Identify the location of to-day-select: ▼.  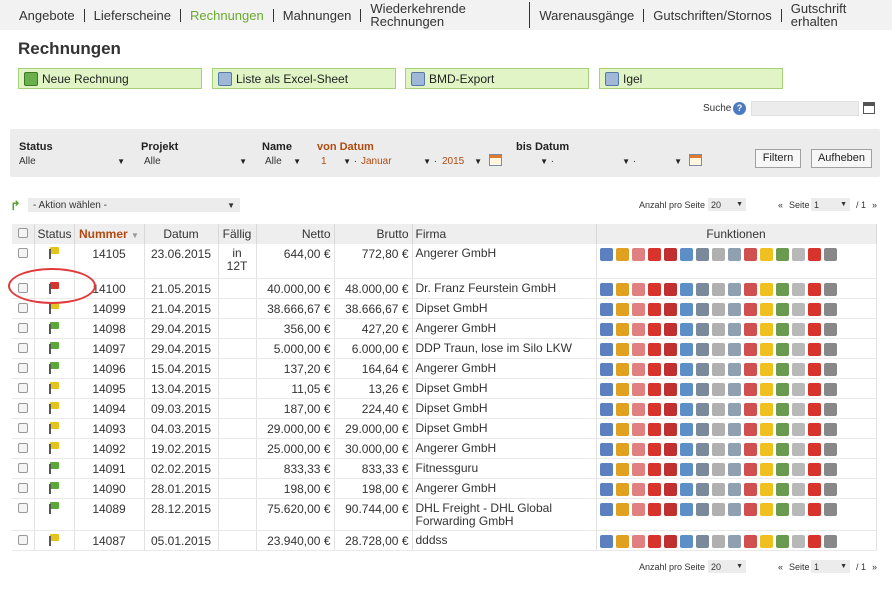
(532, 161).